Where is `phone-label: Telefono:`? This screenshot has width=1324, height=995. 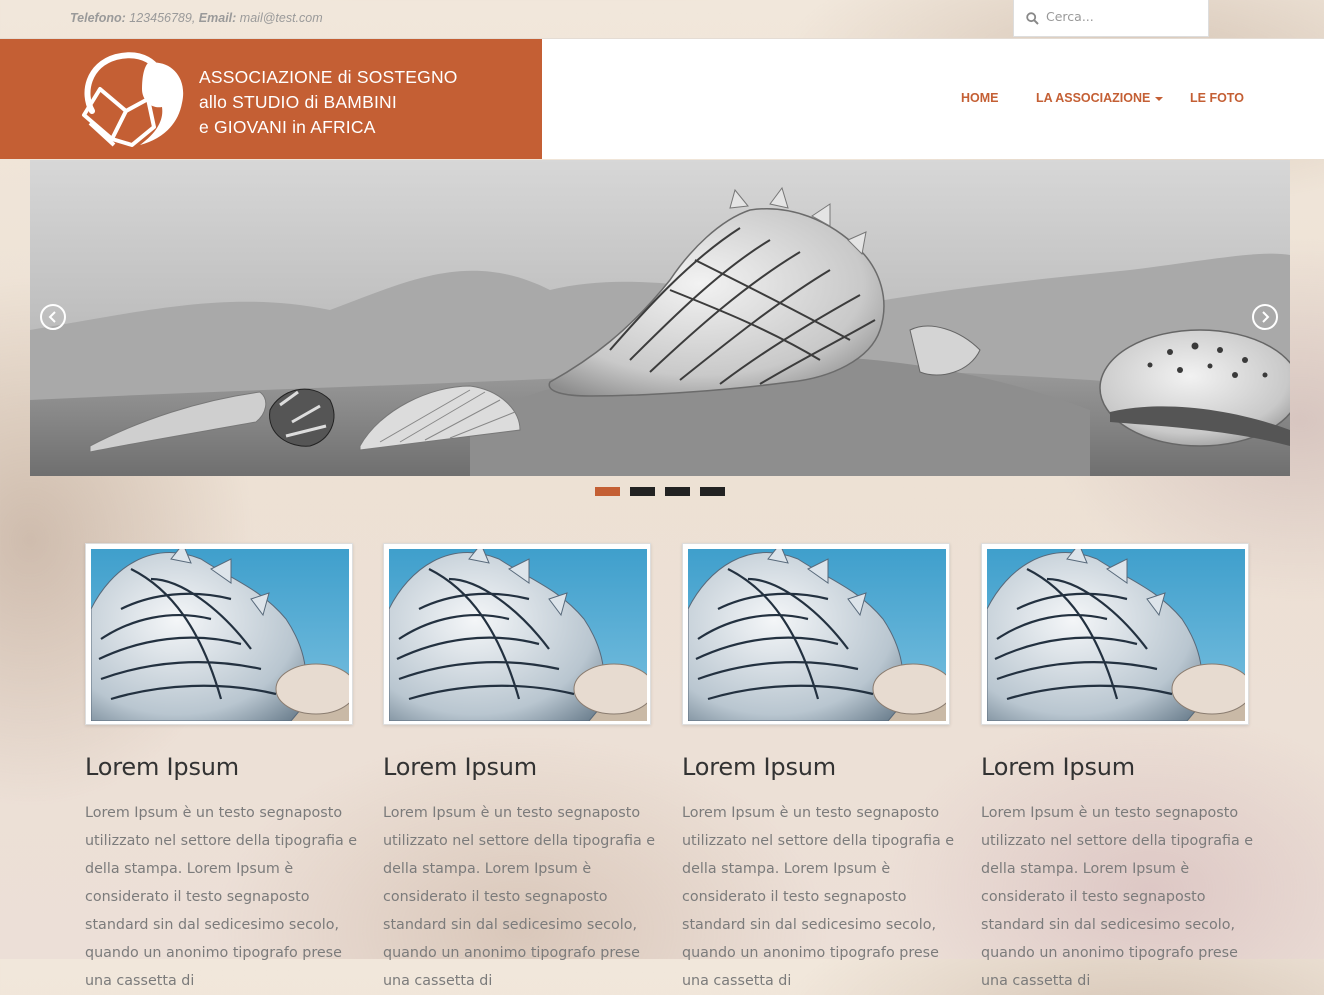 phone-label: Telefono: is located at coordinates (98, 18).